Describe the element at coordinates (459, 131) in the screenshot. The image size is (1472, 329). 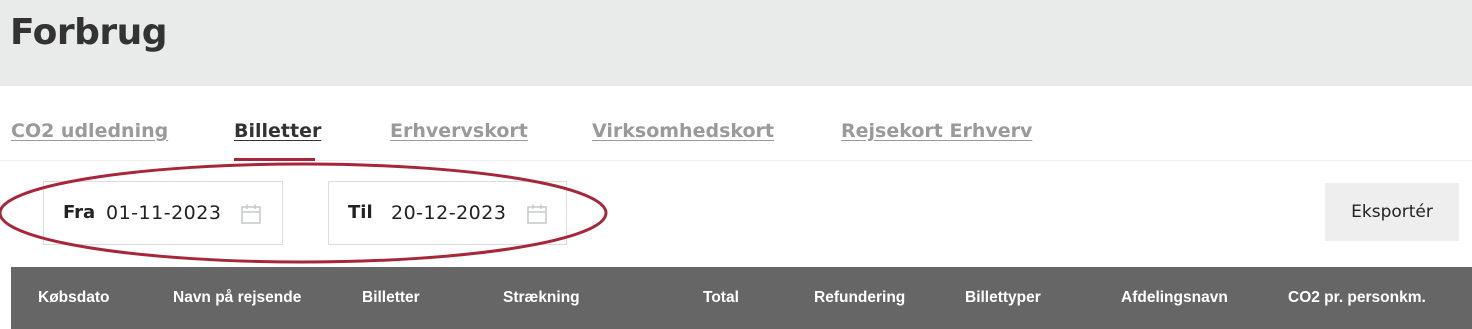
I see `tab-erhvervskort: Erhvervskort` at that location.